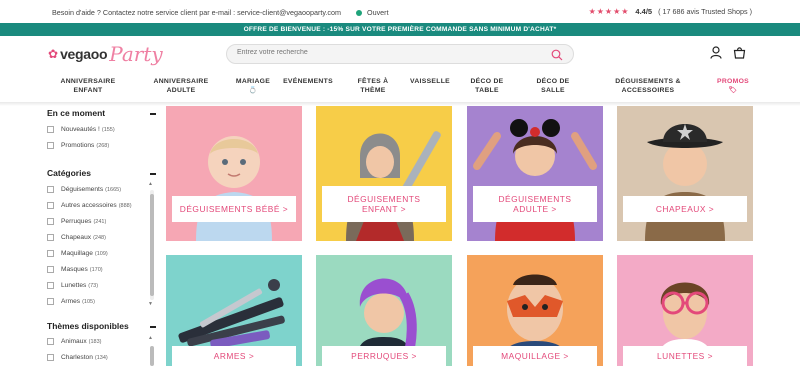 The width and height of the screenshot is (800, 366). What do you see at coordinates (150, 304) in the screenshot?
I see `scroll-down-arrow-icon: ▼` at bounding box center [150, 304].